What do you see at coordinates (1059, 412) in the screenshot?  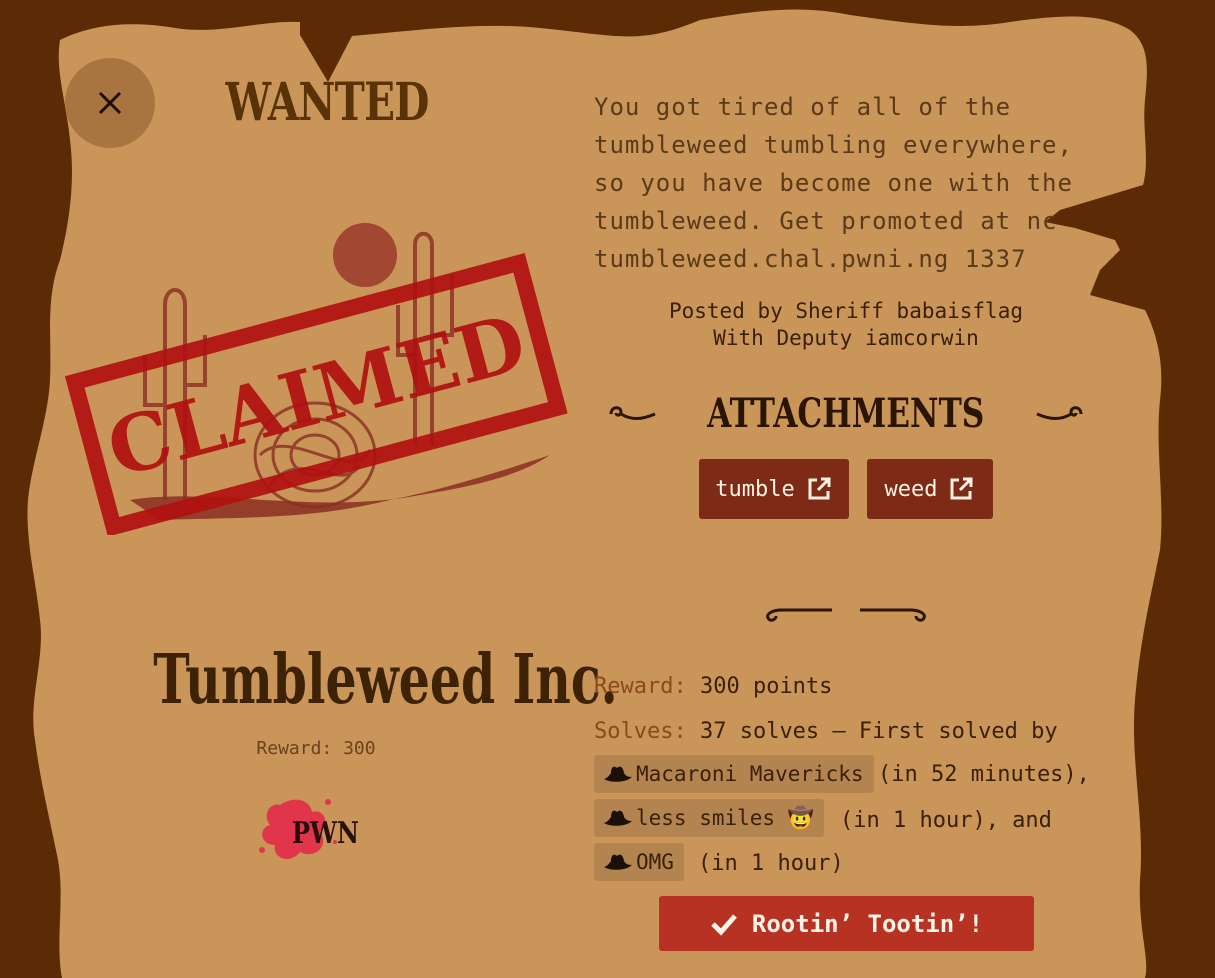 I see `right-swirl-icon` at bounding box center [1059, 412].